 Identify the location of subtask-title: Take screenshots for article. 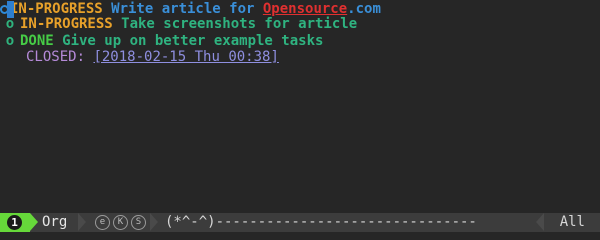
(235, 24).